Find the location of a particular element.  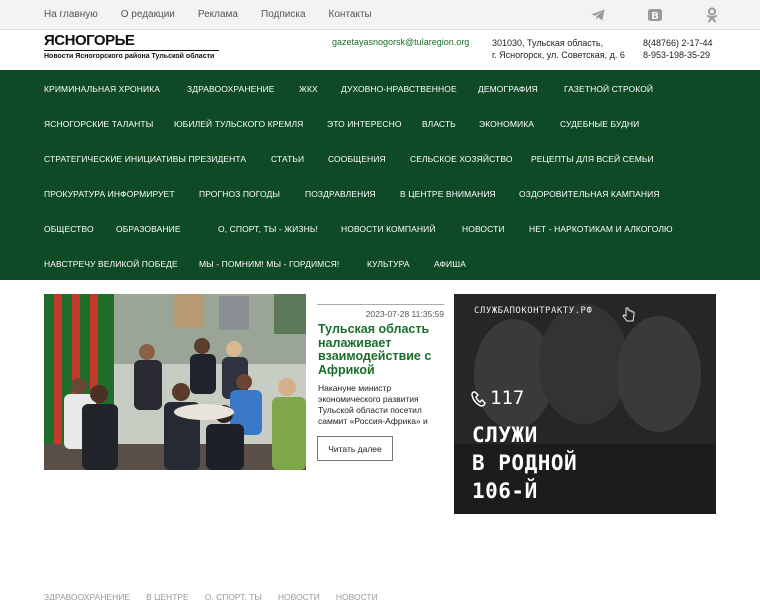

category-link: СЕЛЬСКОЕ ХОЗЯЙСТВО is located at coordinates (470, 159).